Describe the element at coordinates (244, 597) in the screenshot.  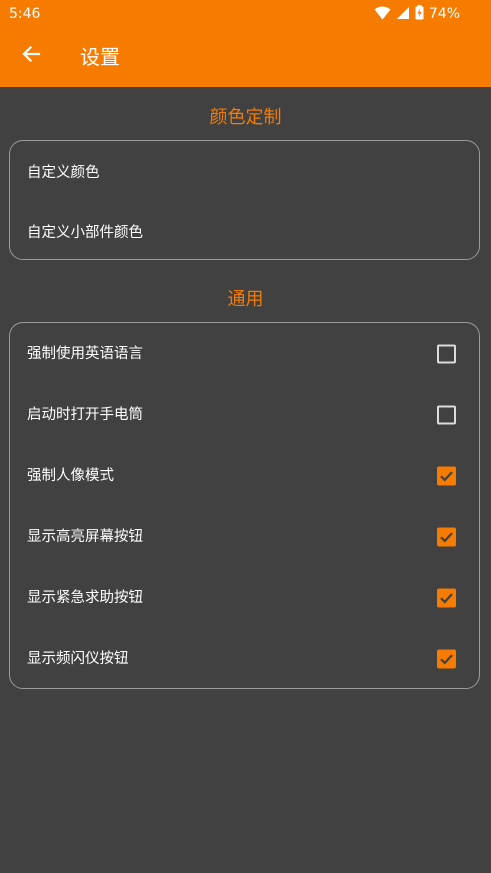
I see `sos-button-item: 显示紧急求助按钮` at that location.